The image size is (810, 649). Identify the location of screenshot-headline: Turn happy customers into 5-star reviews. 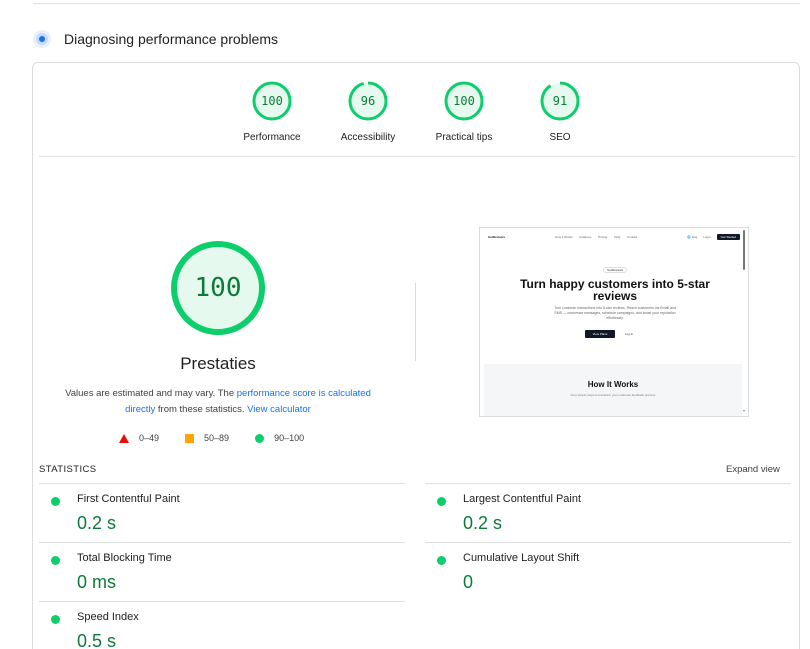
(615, 290).